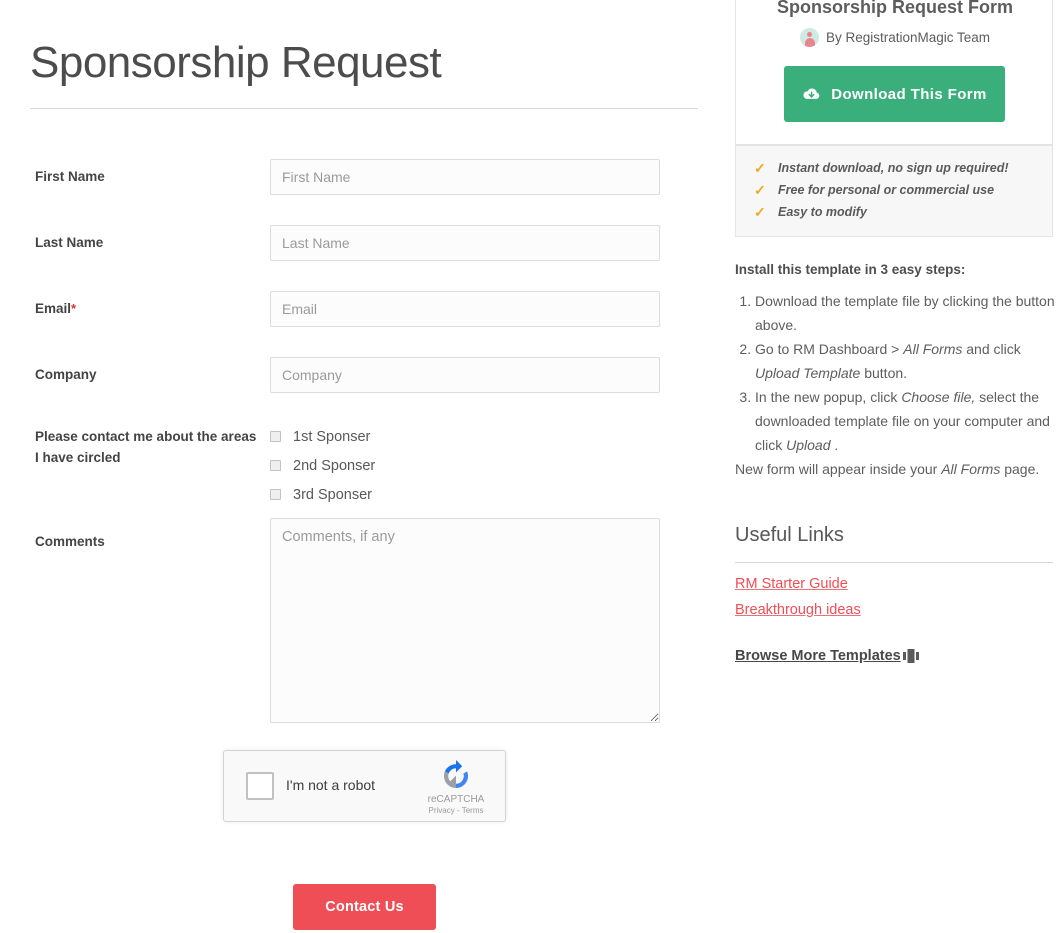 This screenshot has width=1061, height=933. Describe the element at coordinates (364, 907) in the screenshot. I see `contact-us-submit-button: Contact Us` at that location.